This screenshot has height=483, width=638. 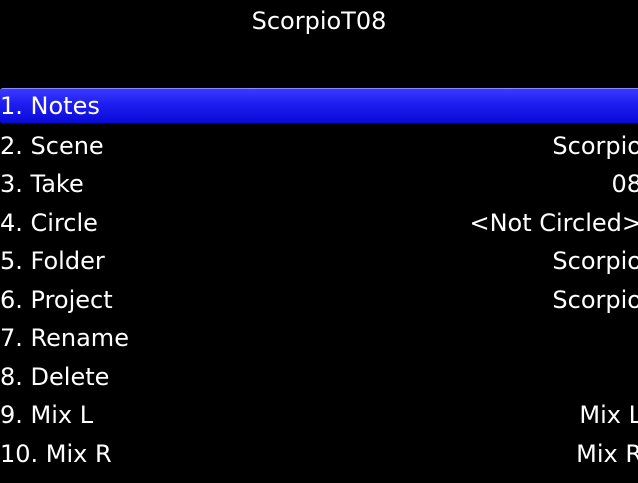 What do you see at coordinates (553, 222) in the screenshot?
I see `menu-item-value: <Not Circled>` at bounding box center [553, 222].